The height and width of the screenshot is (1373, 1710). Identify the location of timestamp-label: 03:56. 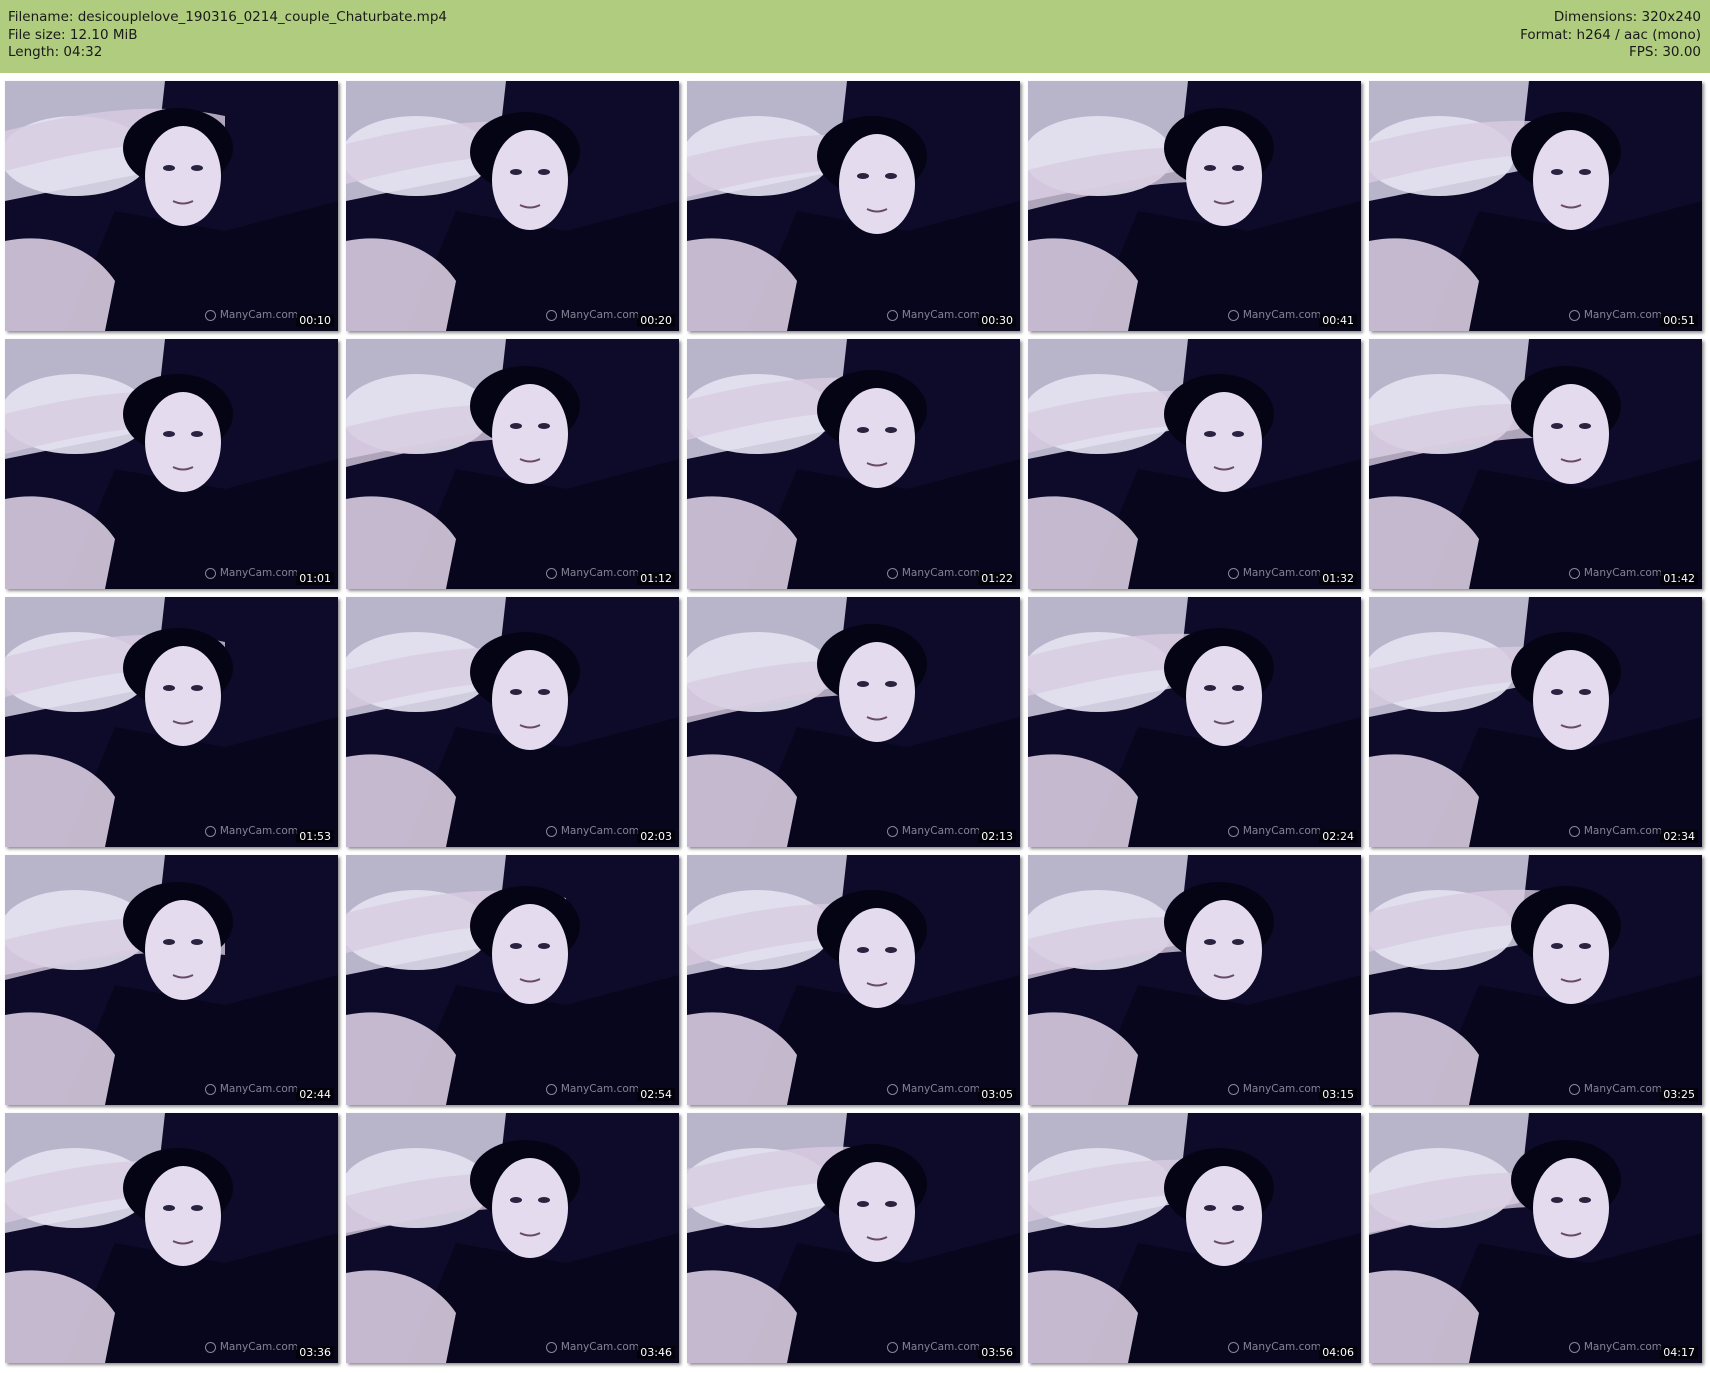
(997, 1352).